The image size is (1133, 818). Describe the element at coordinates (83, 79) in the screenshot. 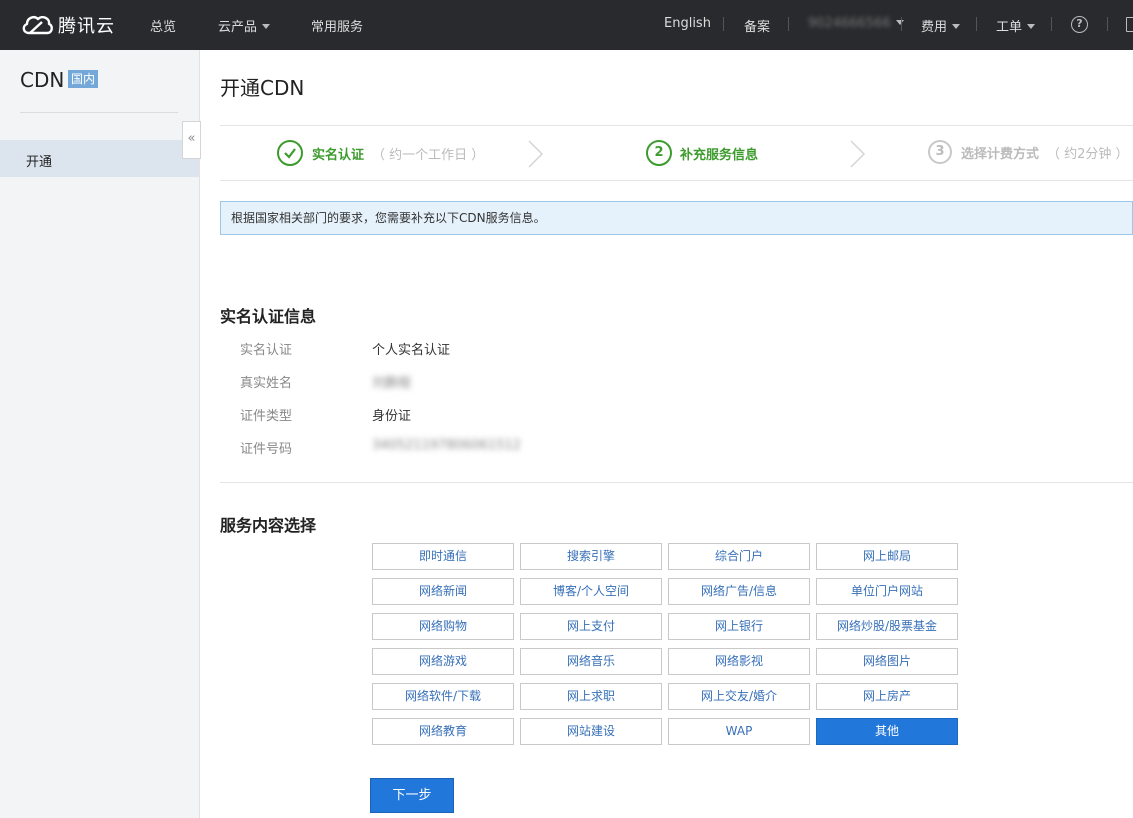

I see `region-badge: 国内` at that location.